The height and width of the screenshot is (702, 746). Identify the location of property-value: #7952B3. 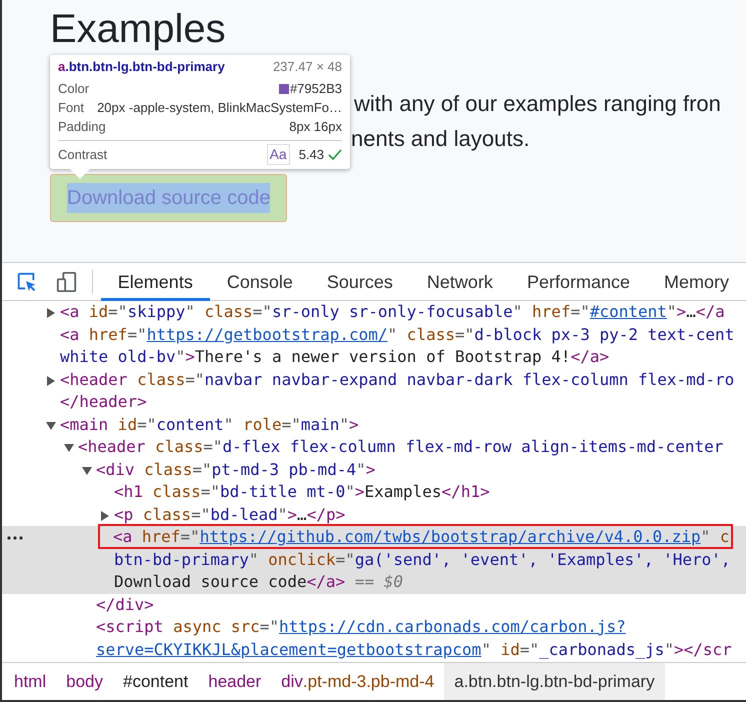
(316, 89).